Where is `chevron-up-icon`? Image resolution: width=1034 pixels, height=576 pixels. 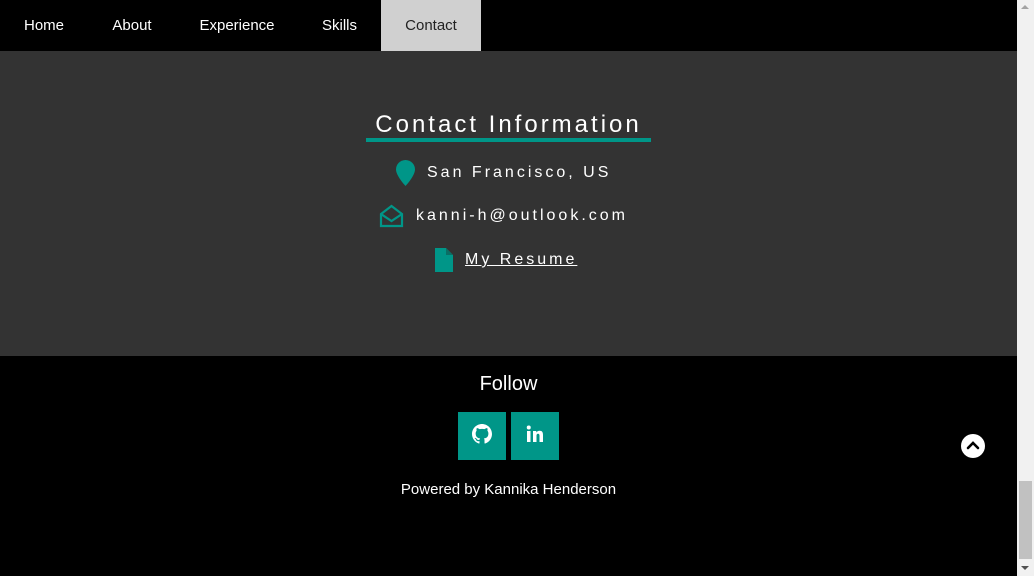 chevron-up-icon is located at coordinates (973, 446).